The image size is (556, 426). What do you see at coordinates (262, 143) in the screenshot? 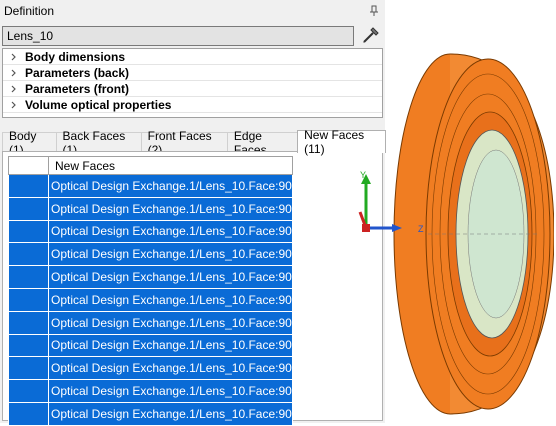
I see `tab-edge-faces: Edge Faces` at bounding box center [262, 143].